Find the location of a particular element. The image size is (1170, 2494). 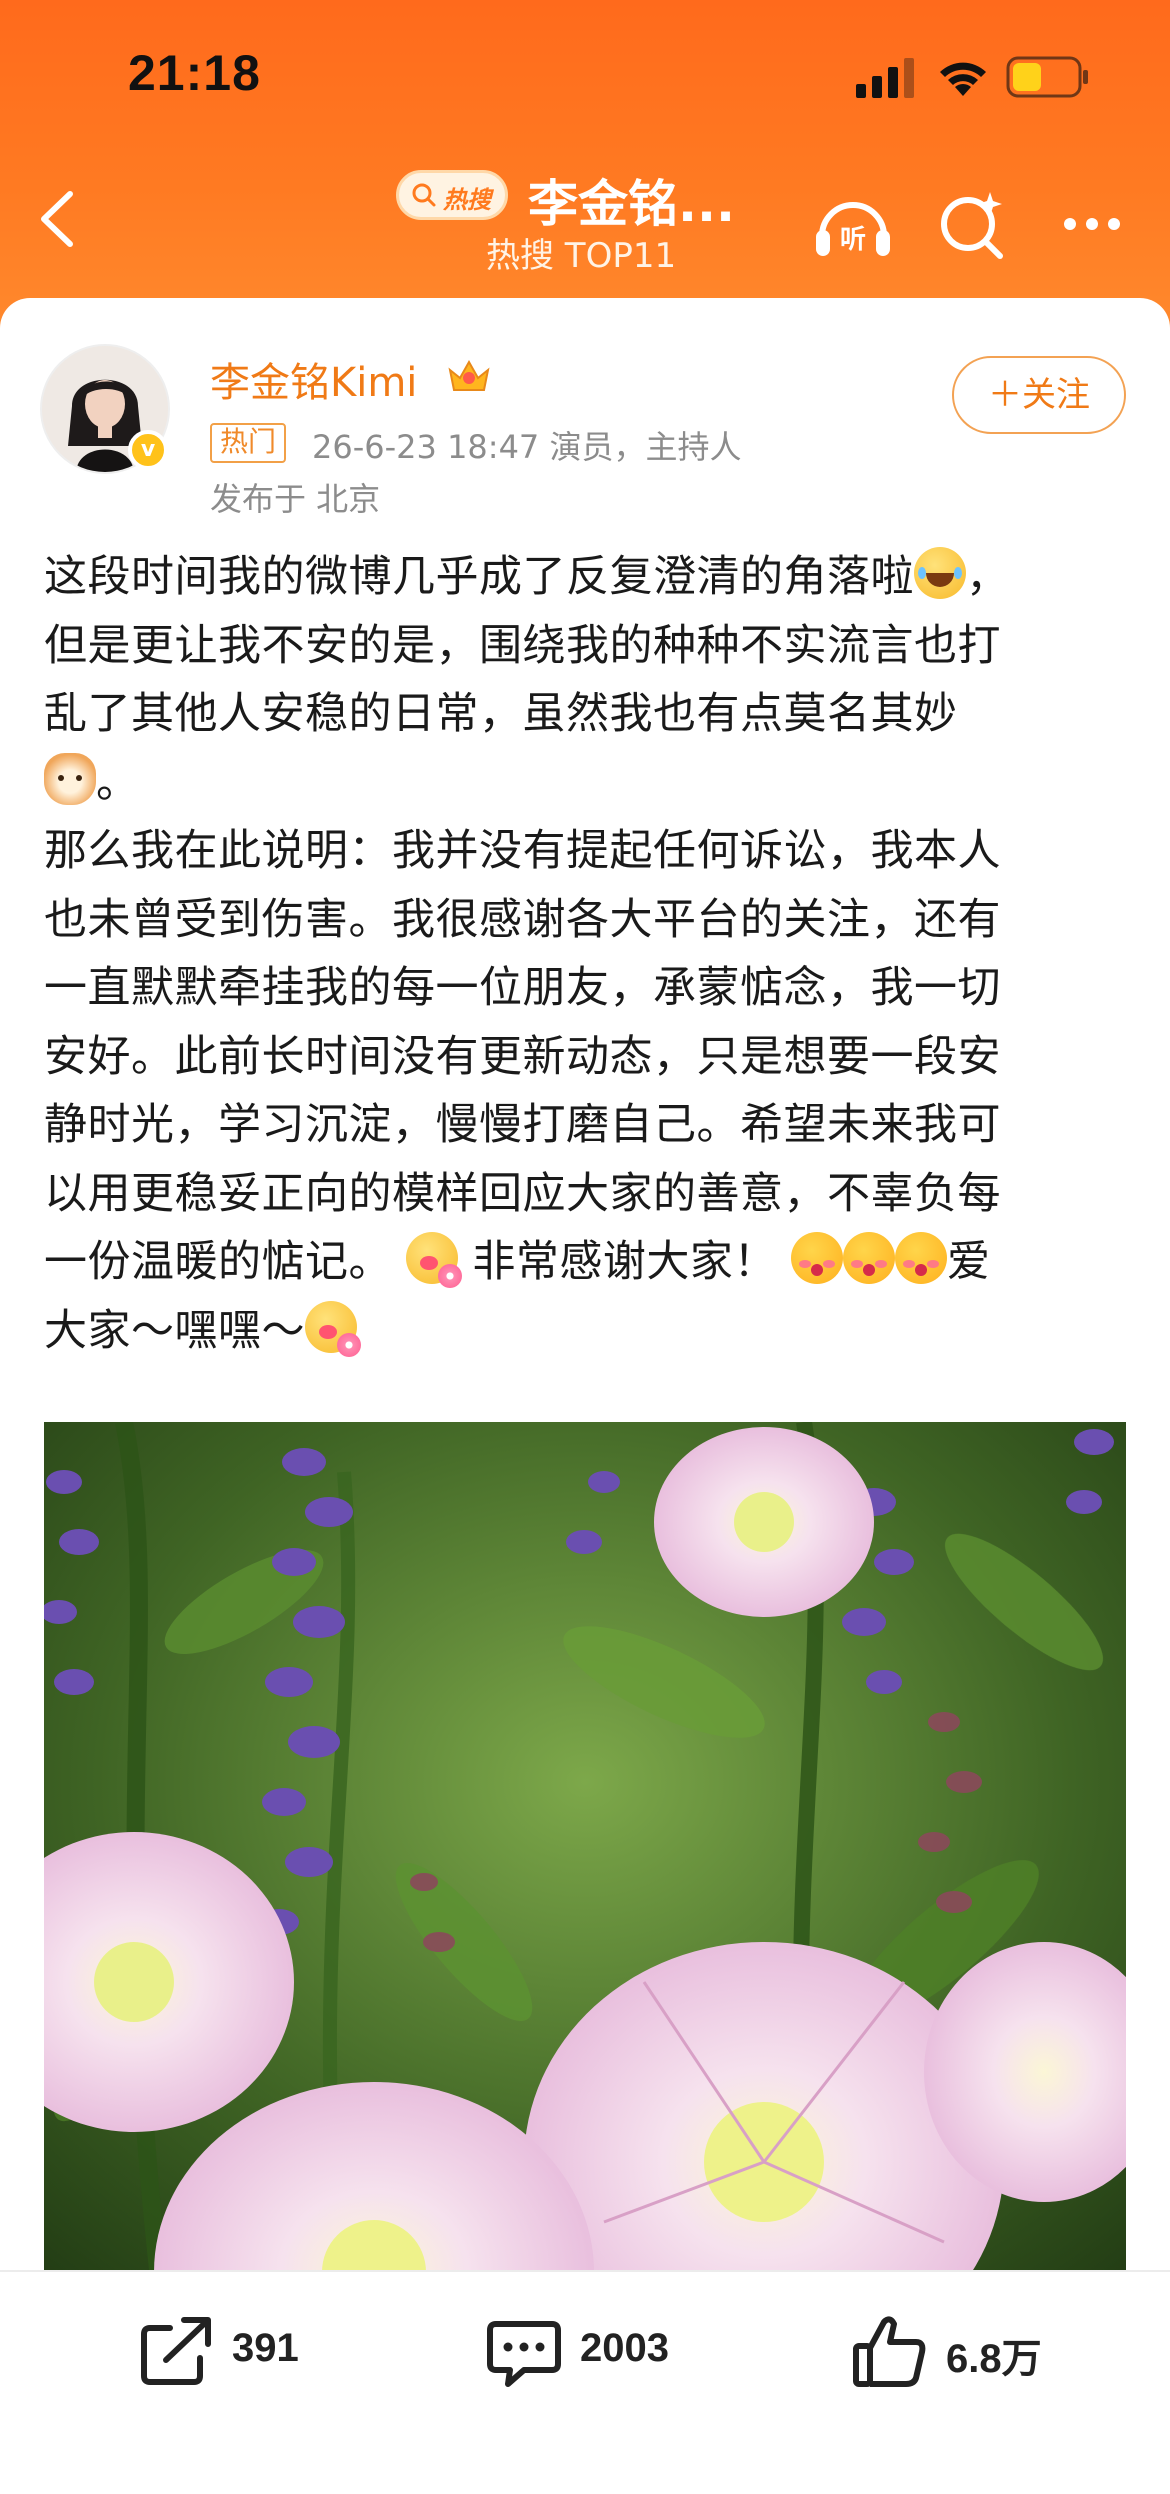

post-line: 但是更让我不安的是，围绕我的种种不实流言也打 is located at coordinates (522, 645).